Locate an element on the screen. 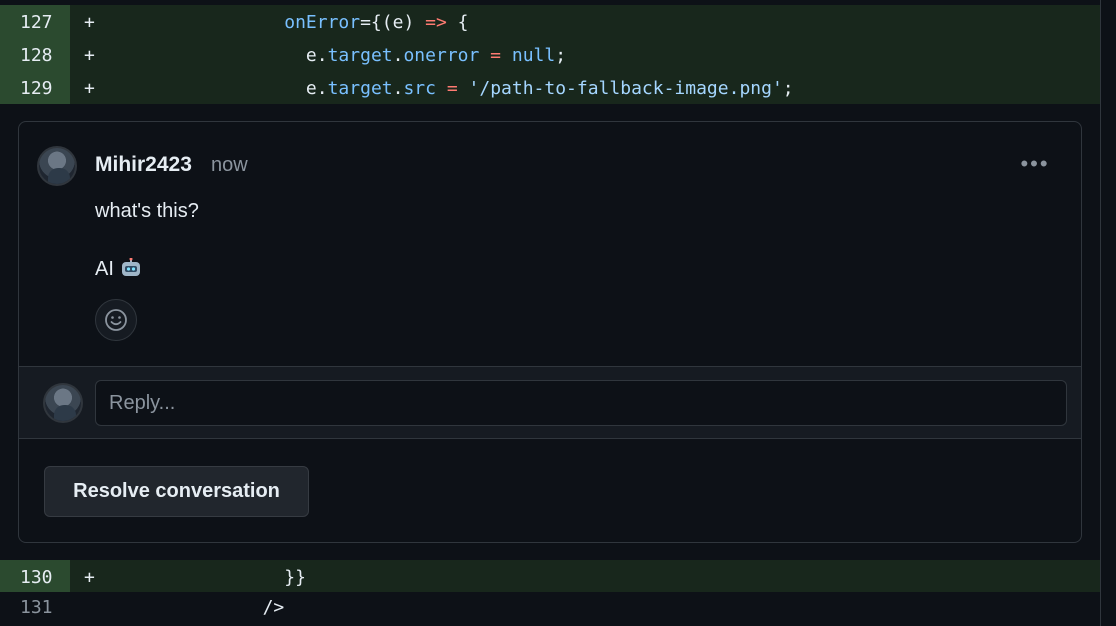 This screenshot has width=1116, height=626. code-token: /> is located at coordinates (273, 607).